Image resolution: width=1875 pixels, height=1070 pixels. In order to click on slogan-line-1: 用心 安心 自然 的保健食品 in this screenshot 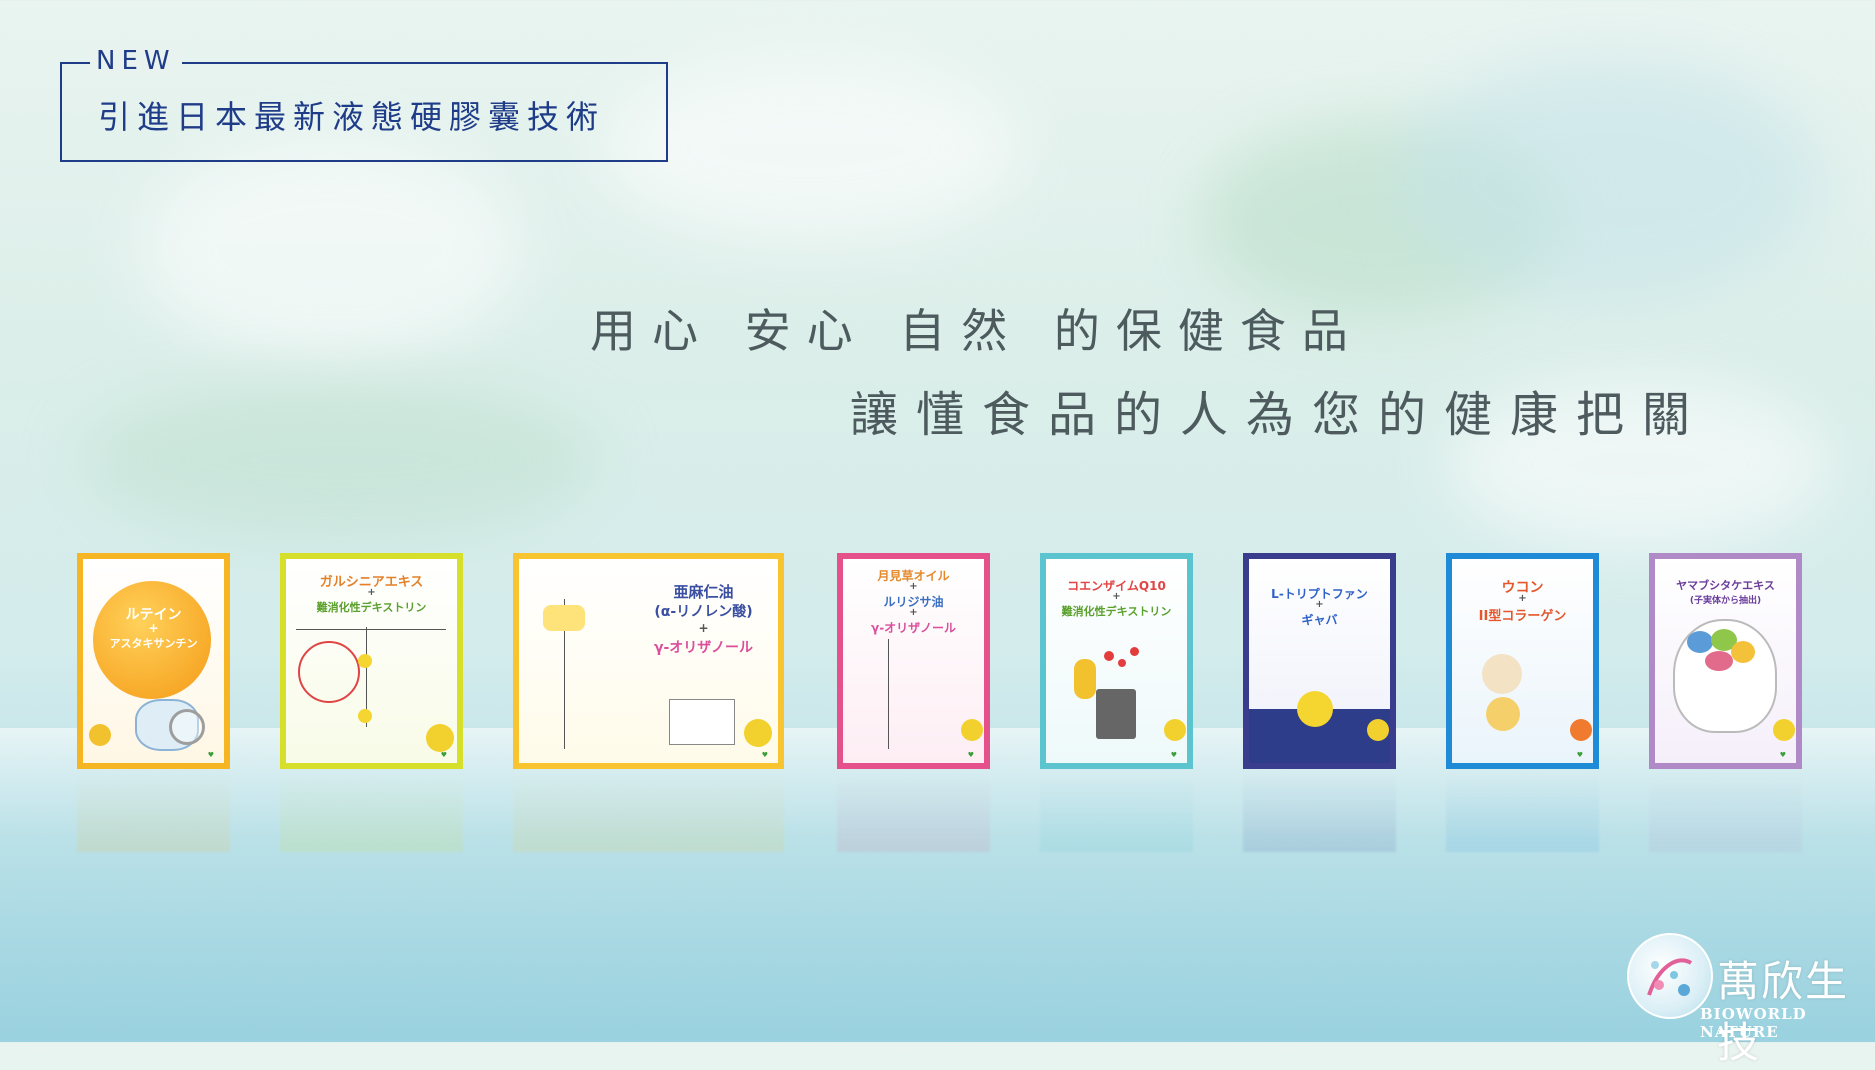, I will do `click(977, 331)`.